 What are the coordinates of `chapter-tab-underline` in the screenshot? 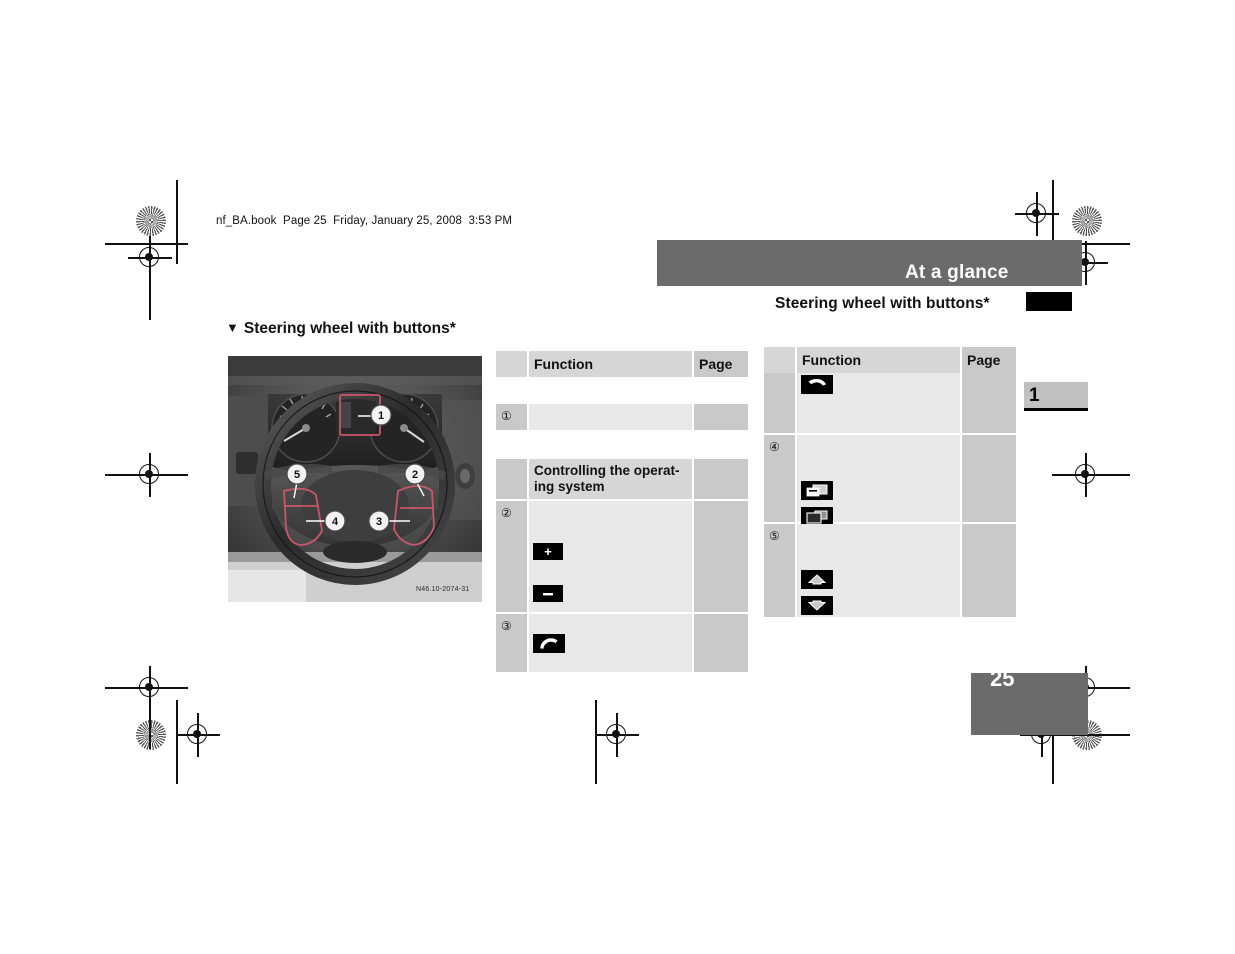 It's located at (1056, 409).